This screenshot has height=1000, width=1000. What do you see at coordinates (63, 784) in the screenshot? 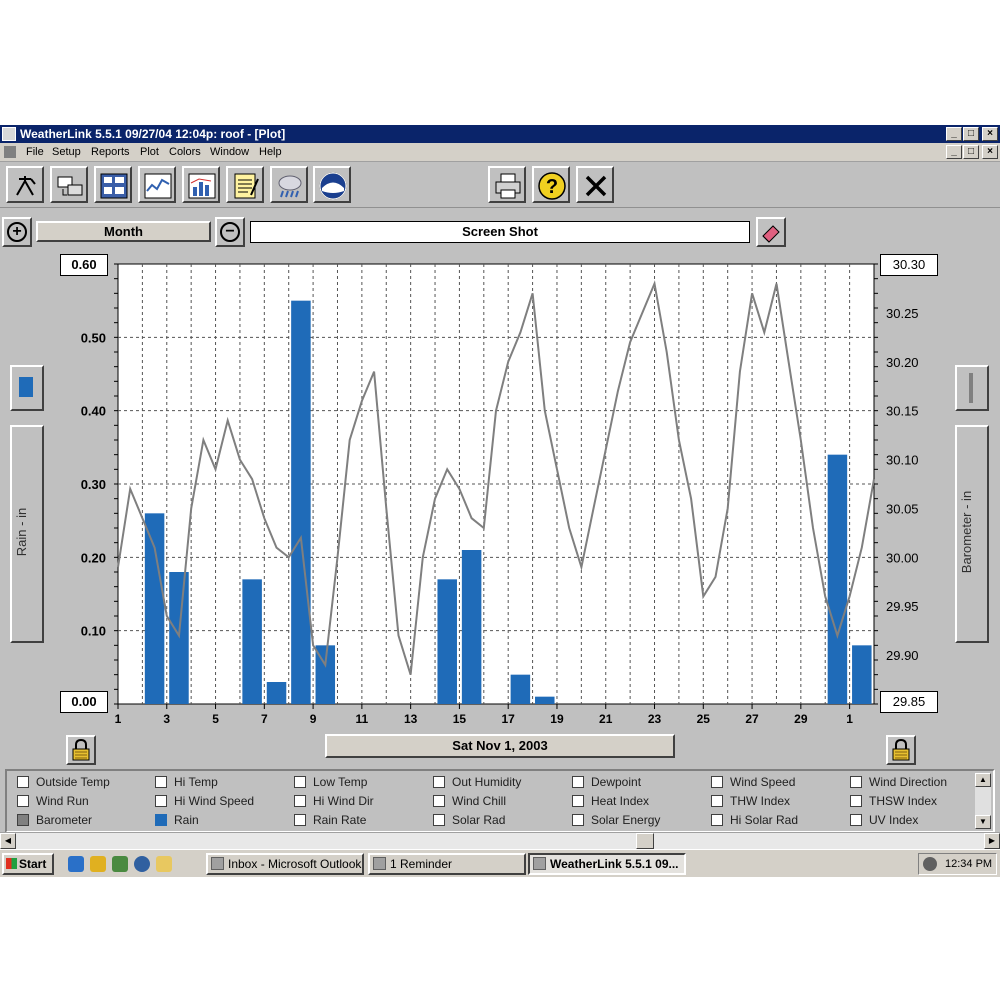
I see `legend-item-outside-temp: Outside Temp` at bounding box center [63, 784].